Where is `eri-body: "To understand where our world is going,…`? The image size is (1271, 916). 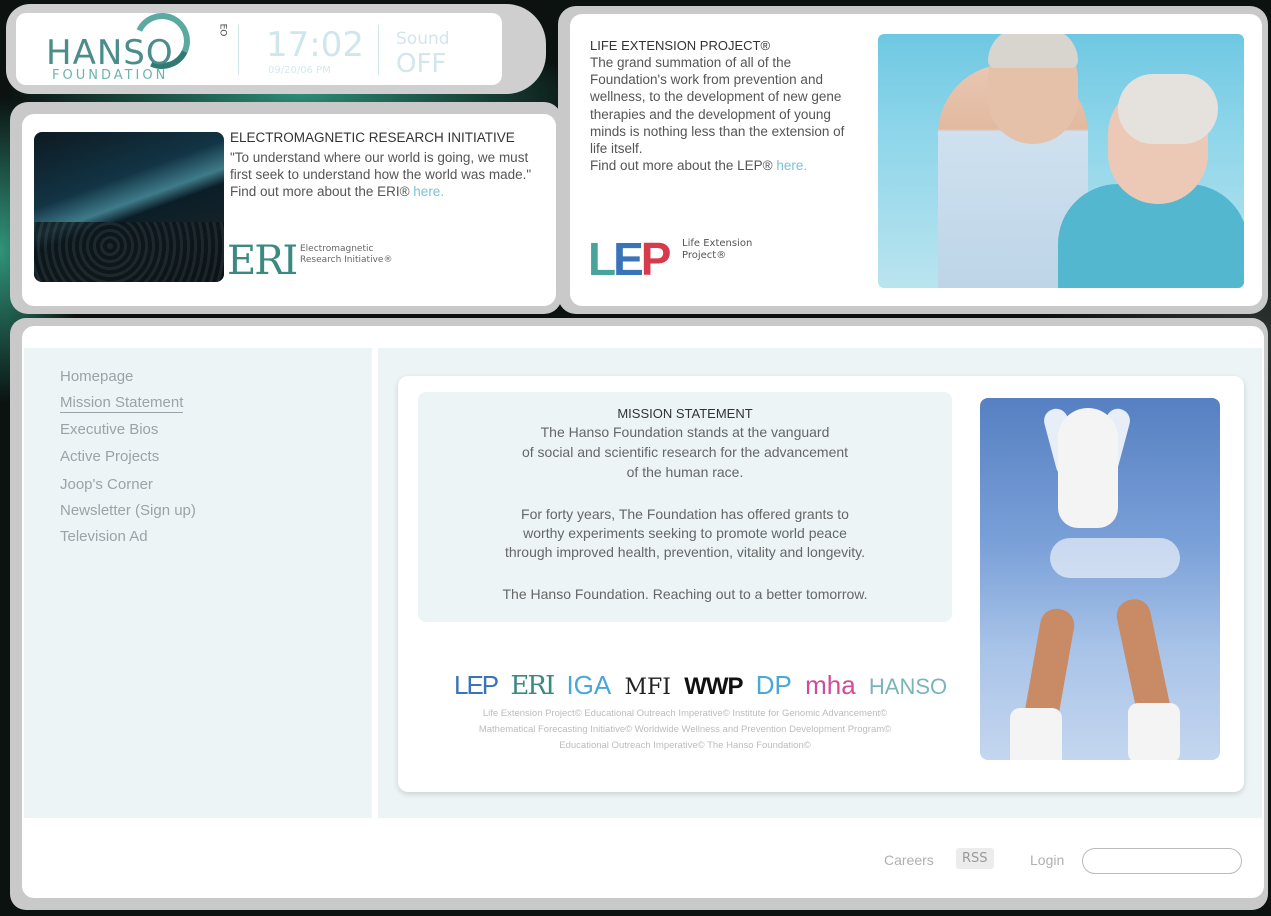
eri-body: "To understand where our world is going,… is located at coordinates (389, 174).